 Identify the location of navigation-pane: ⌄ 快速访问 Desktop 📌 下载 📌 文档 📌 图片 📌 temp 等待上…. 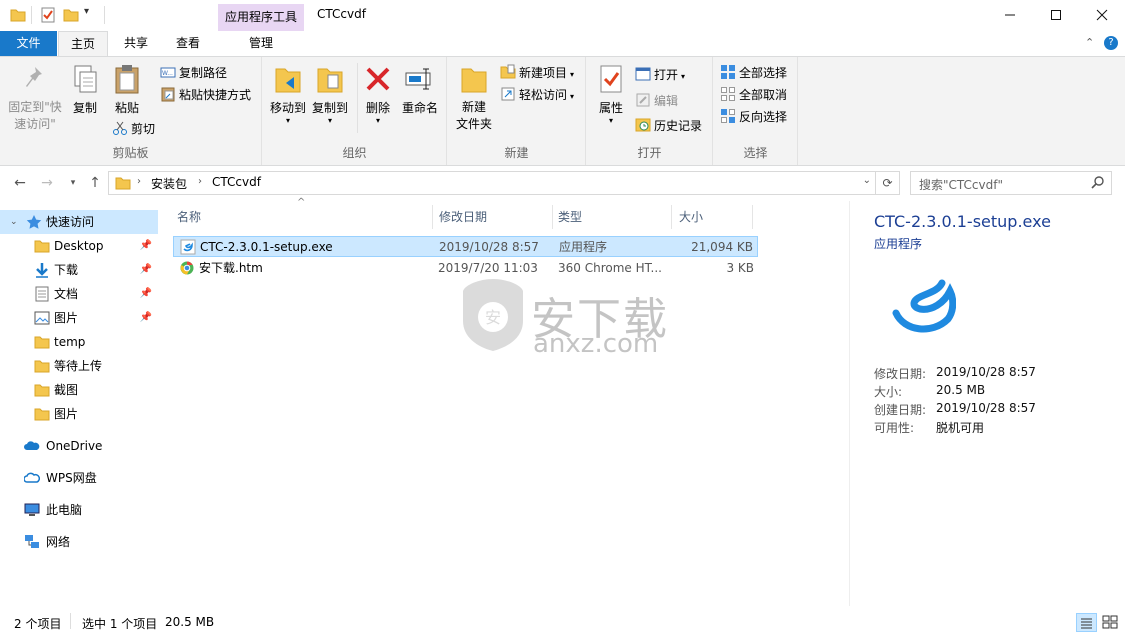
(80, 403).